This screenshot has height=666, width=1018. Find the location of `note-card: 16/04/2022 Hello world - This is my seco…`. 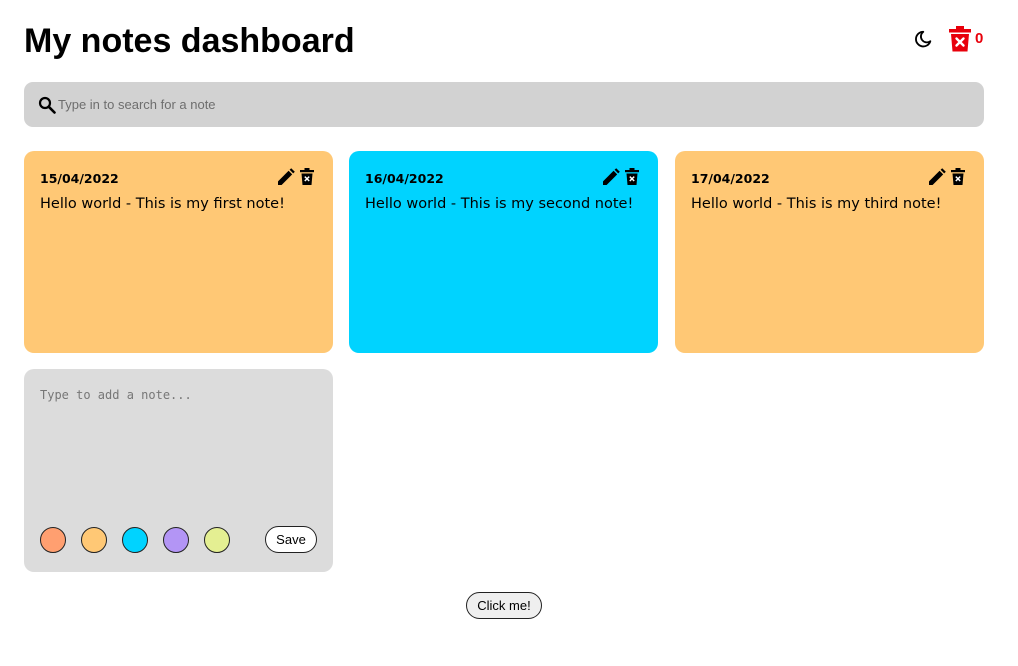

note-card: 16/04/2022 Hello world - This is my seco… is located at coordinates (503, 252).